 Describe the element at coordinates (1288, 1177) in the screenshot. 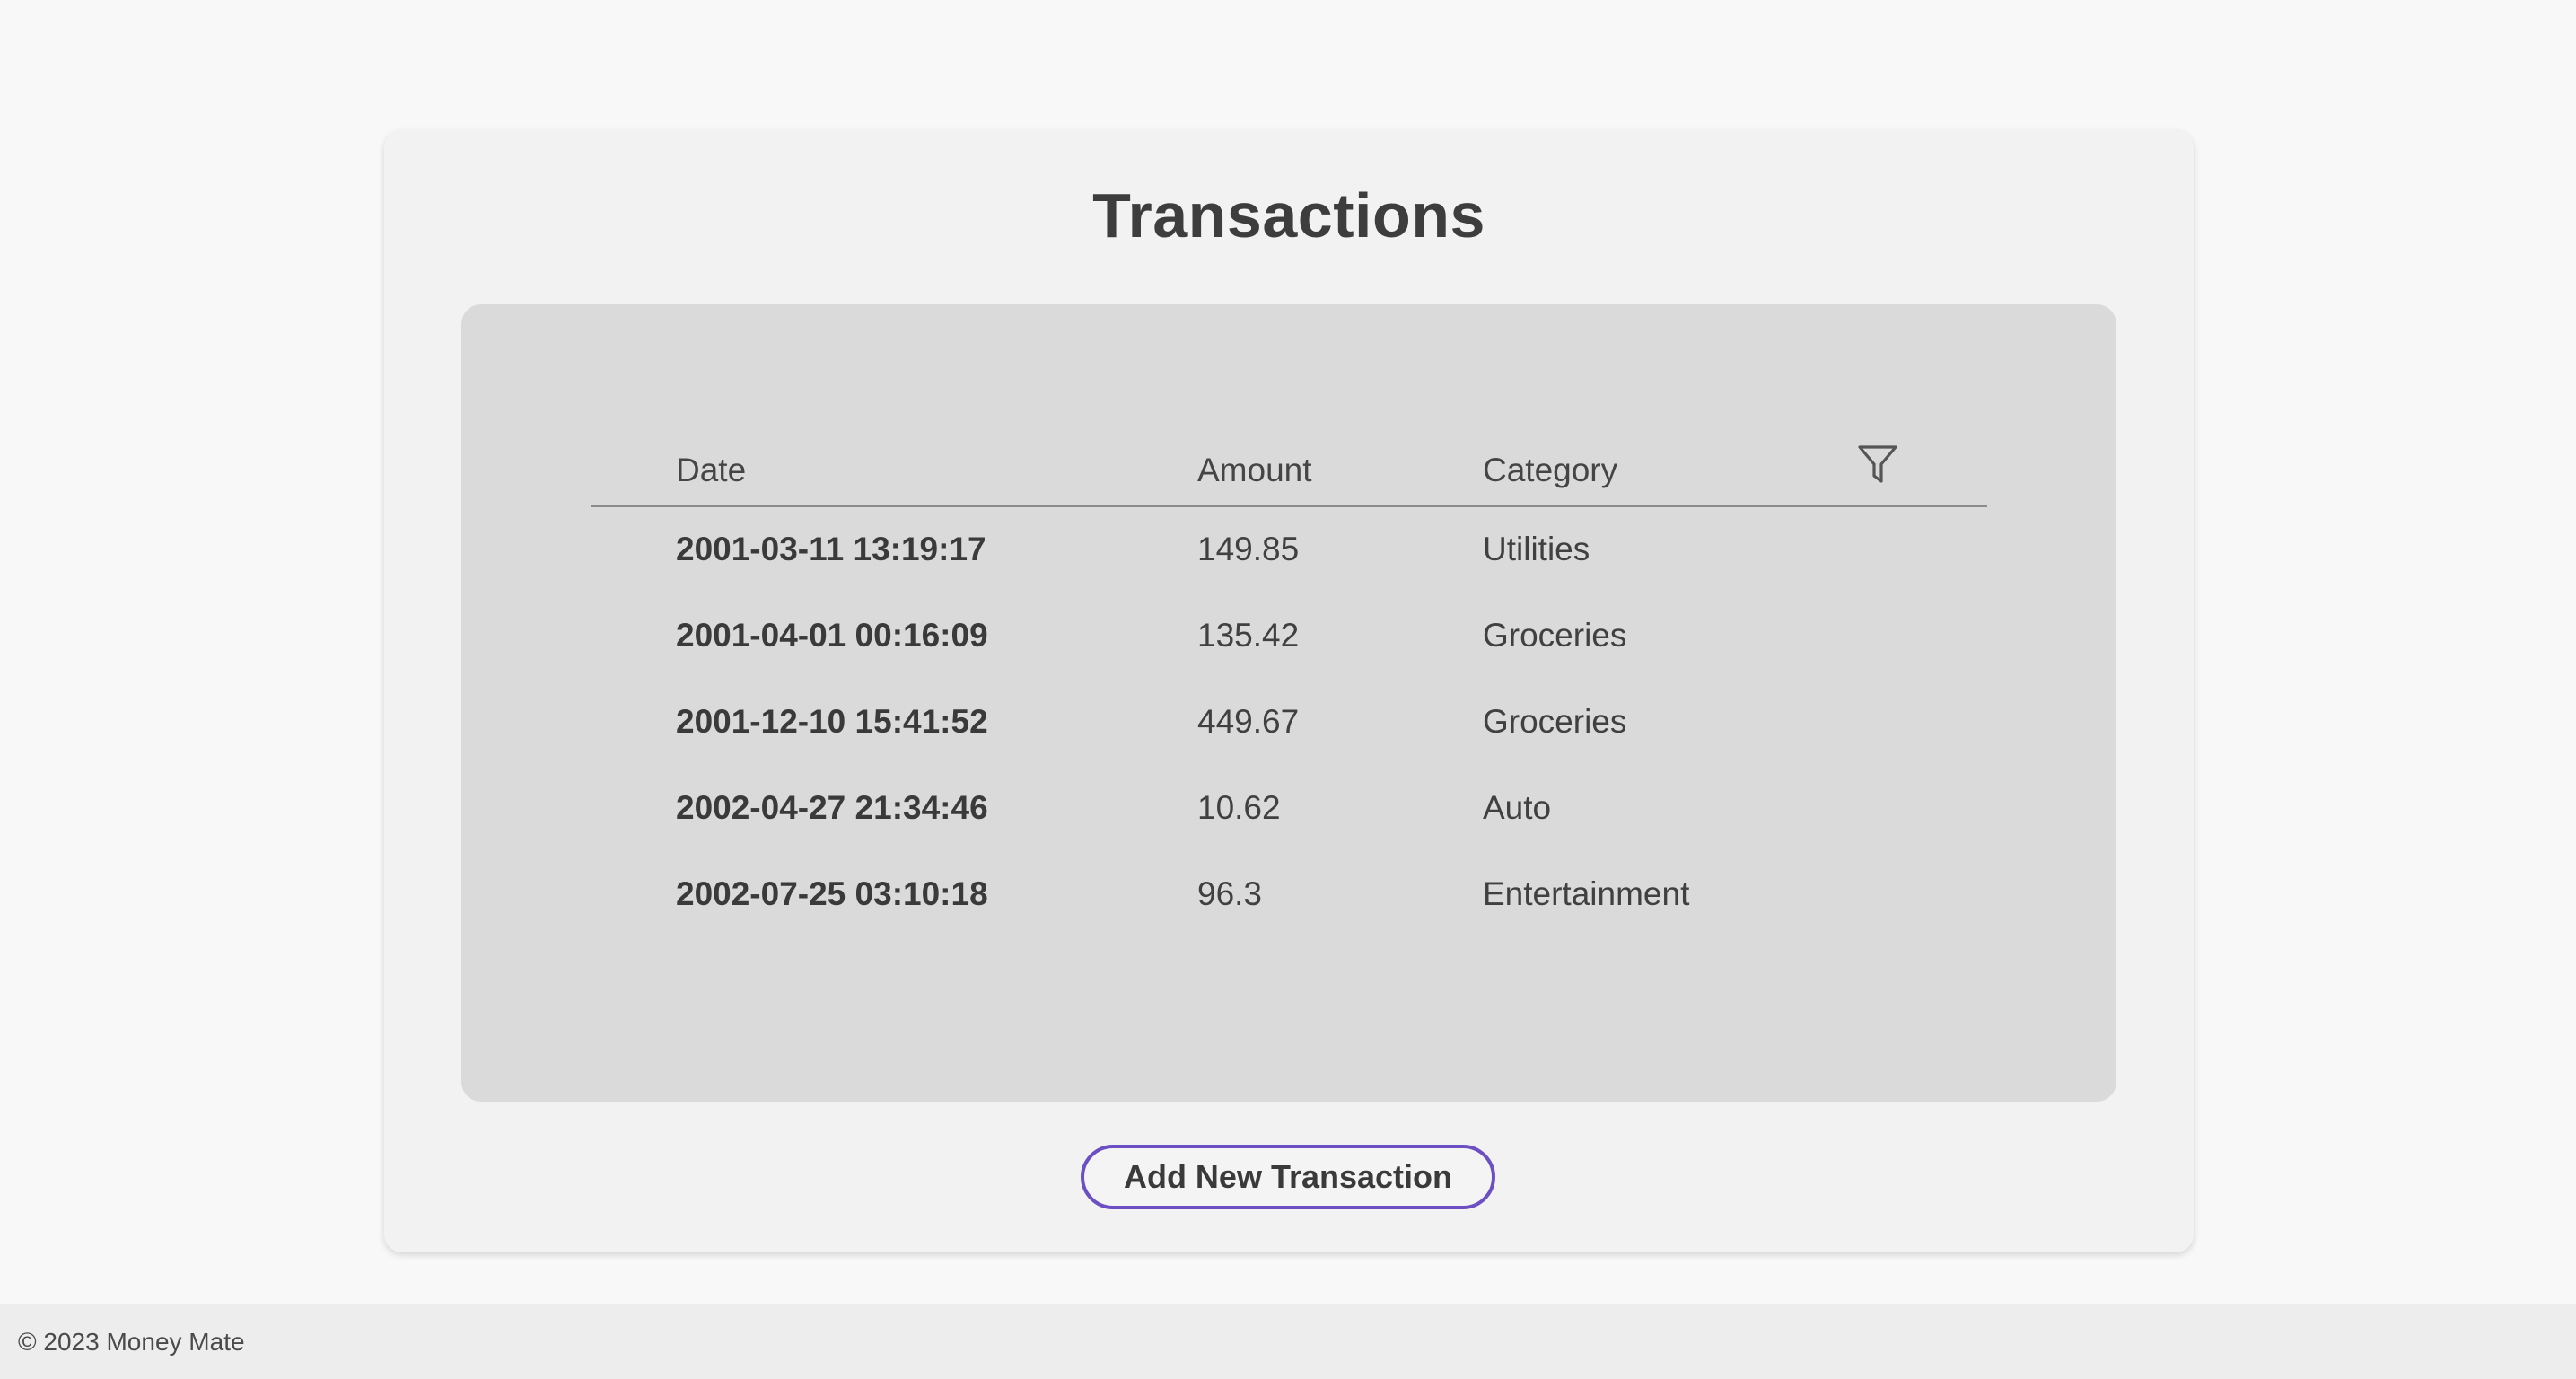

I see `add-transaction-button: Add New Transaction` at that location.